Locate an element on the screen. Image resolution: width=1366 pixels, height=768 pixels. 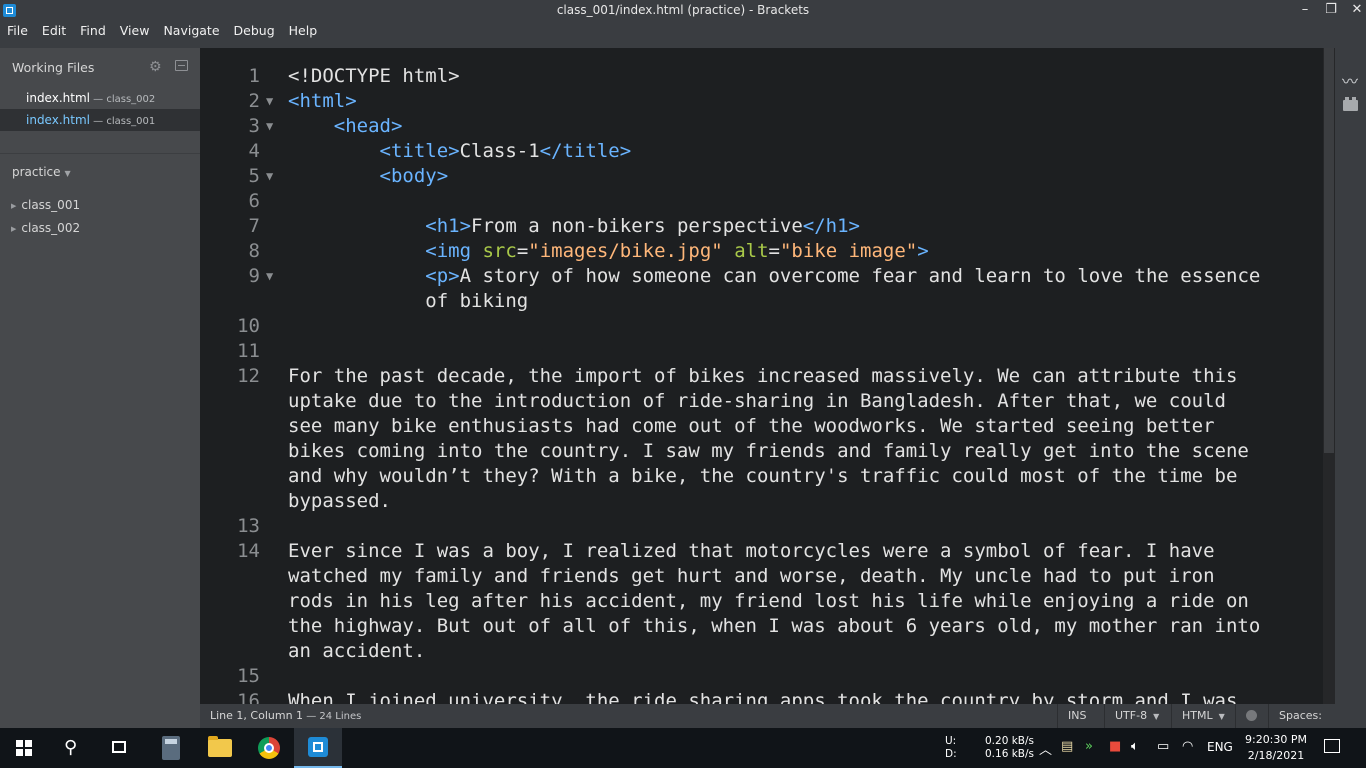
indent-setting: Spaces: 4 is located at coordinates (1301, 725).